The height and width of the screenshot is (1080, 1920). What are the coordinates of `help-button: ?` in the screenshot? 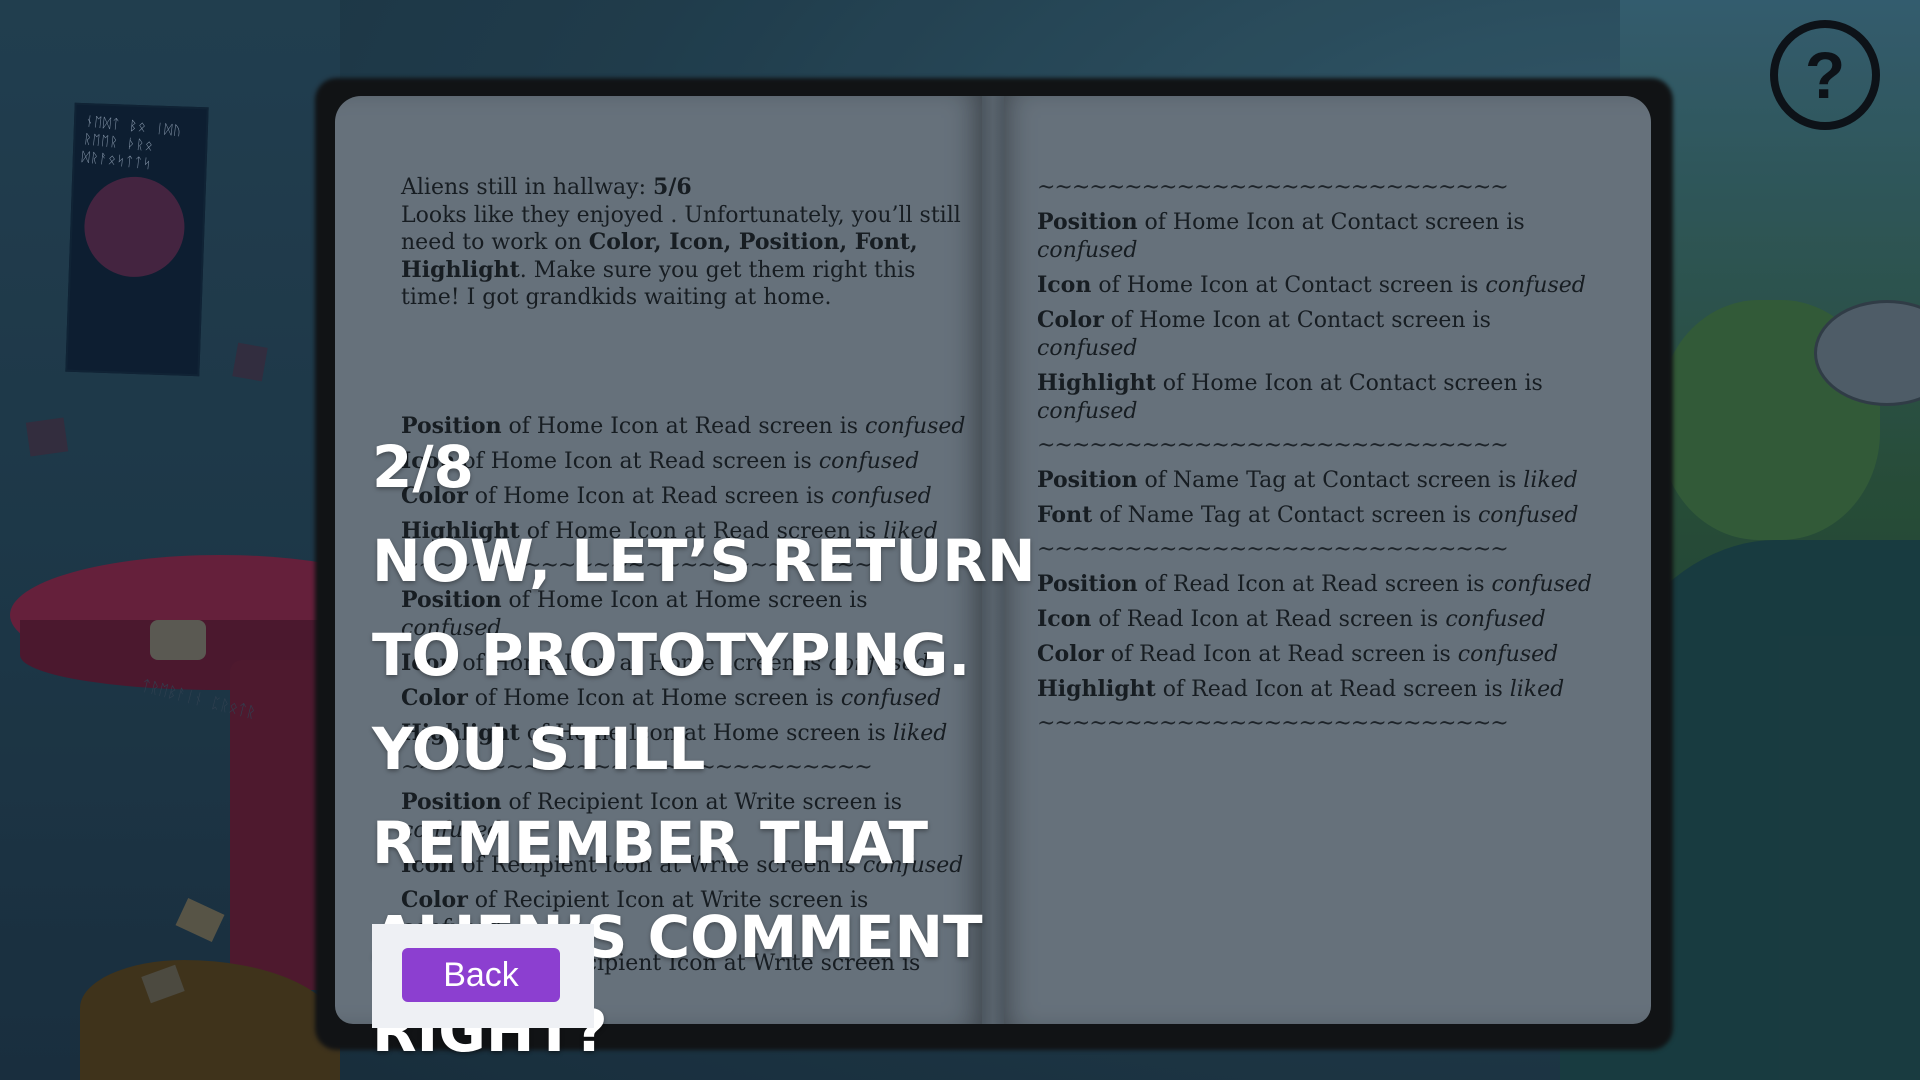 It's located at (1825, 75).